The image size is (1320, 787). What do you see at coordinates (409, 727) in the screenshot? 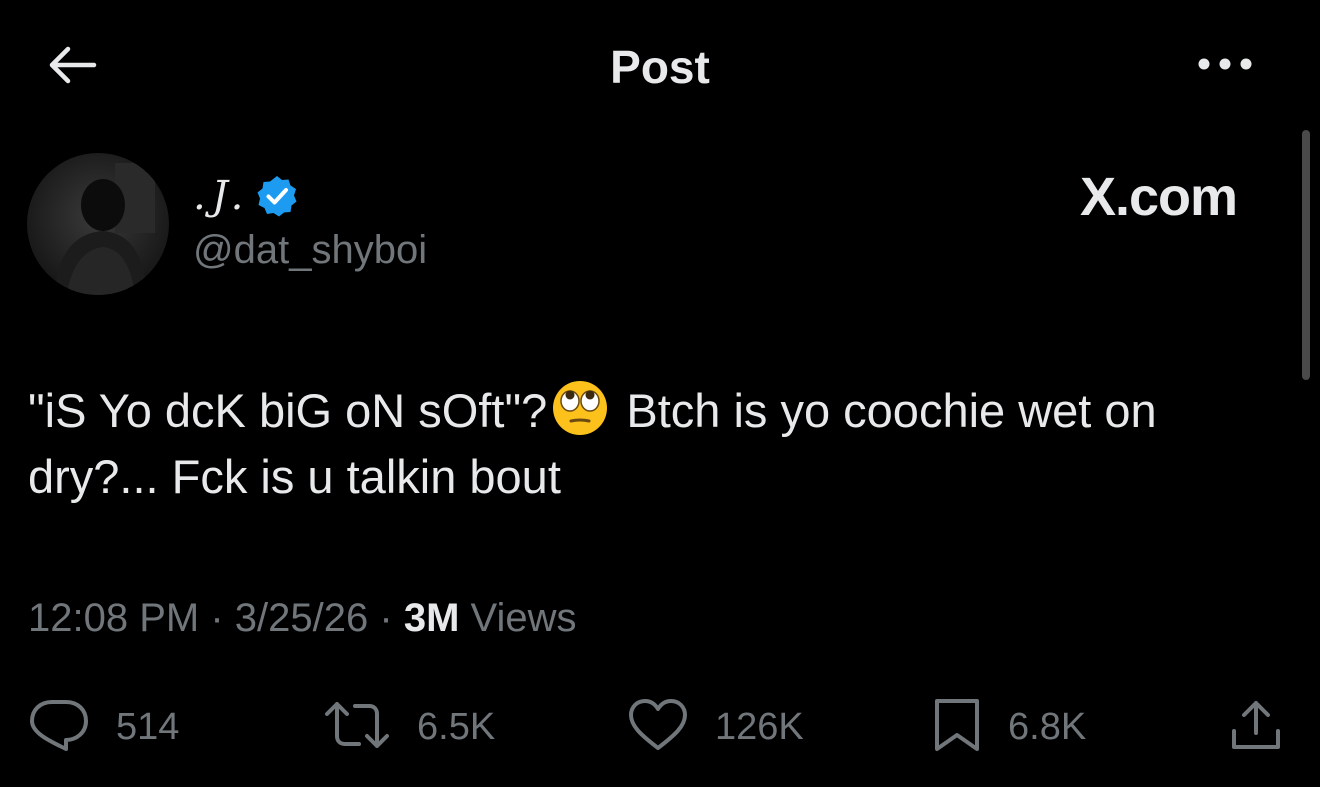
I see `repost-button: 6.5K` at bounding box center [409, 727].